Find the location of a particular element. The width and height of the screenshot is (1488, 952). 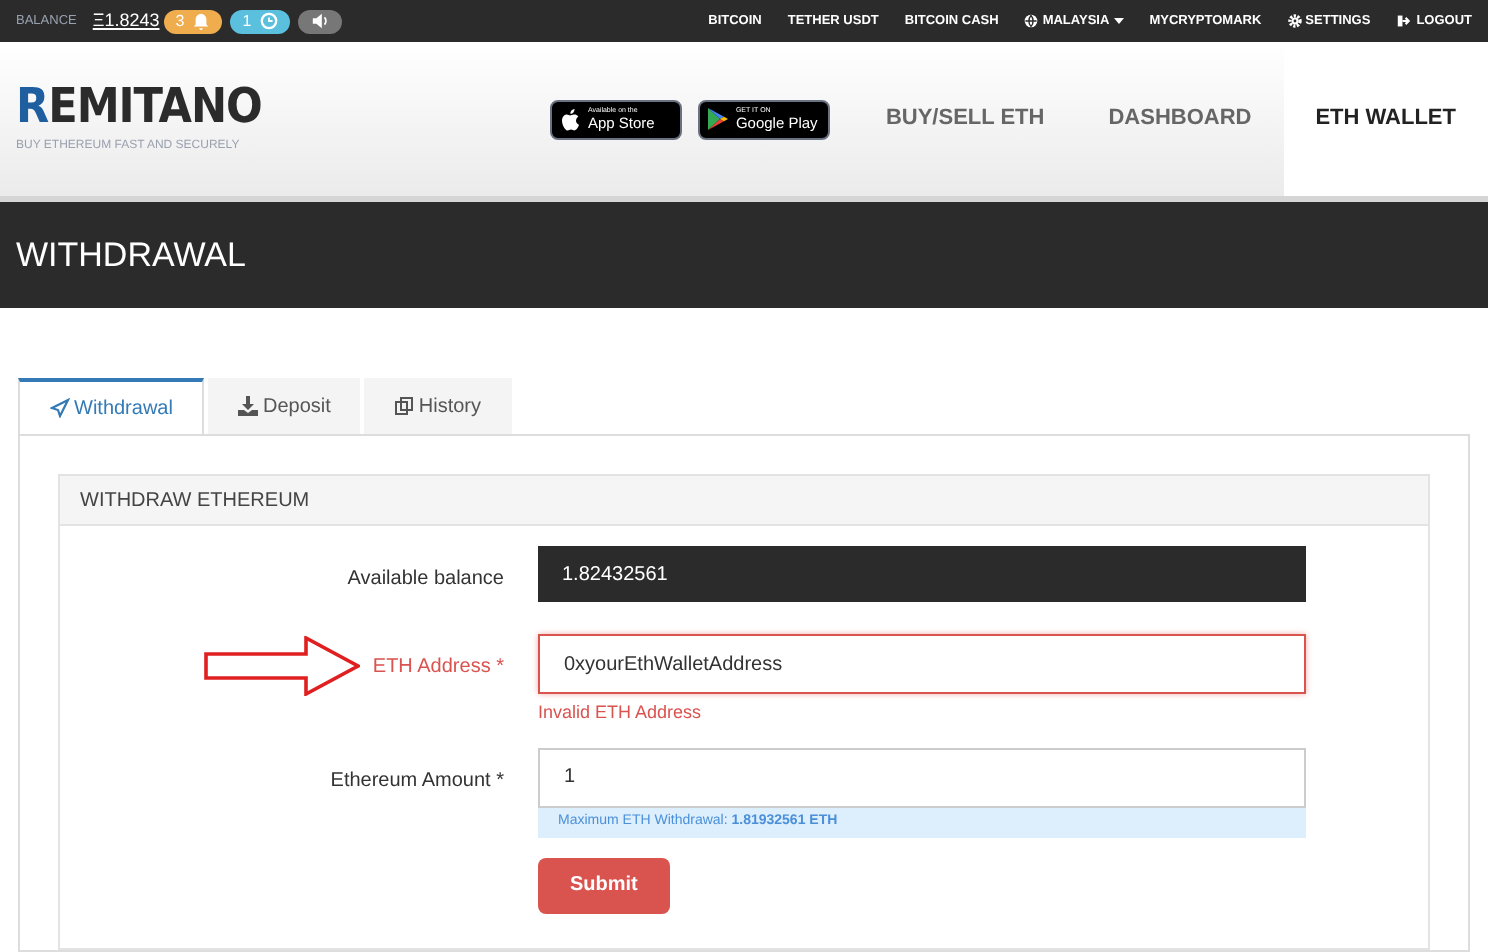

field-label: Ethereum Amount * is located at coordinates (417, 781).